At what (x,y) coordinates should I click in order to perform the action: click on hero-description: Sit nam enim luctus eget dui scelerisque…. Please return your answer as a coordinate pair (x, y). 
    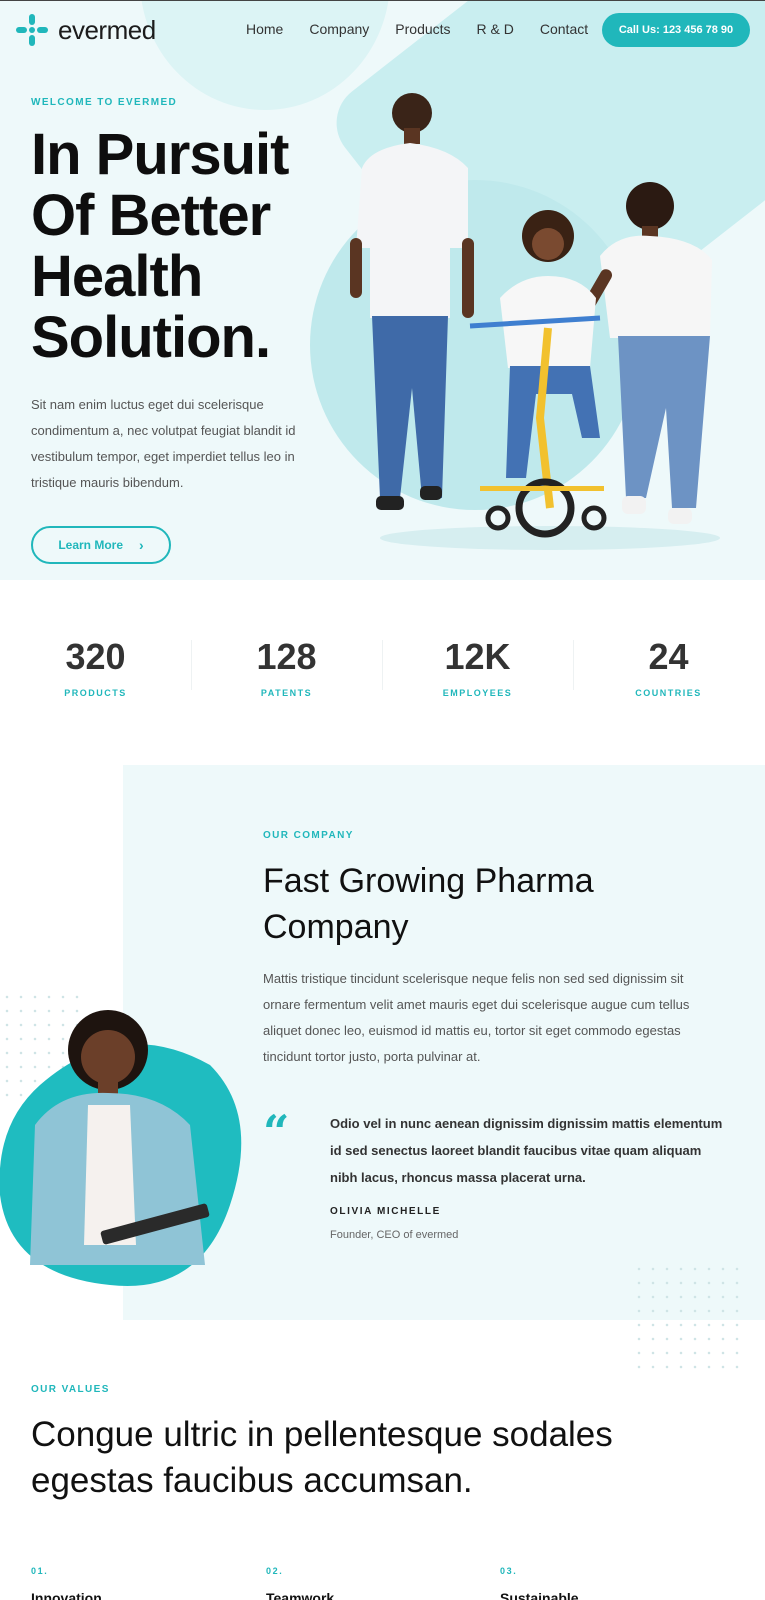
    Looking at the image, I should click on (163, 443).